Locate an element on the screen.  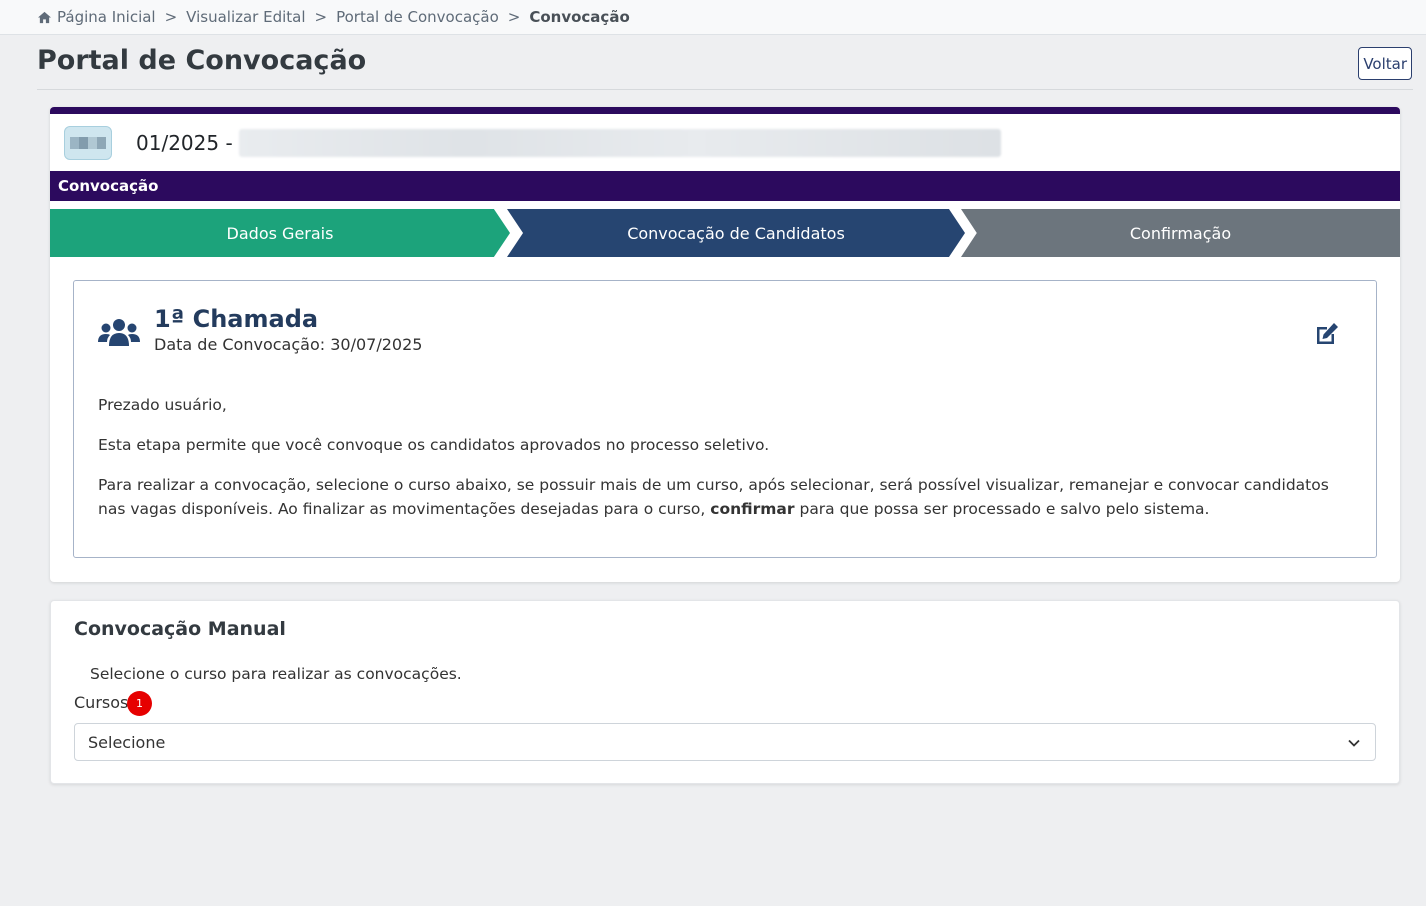
step-convocacao-candidatos: Convocação de Candidatos is located at coordinates (736, 233).